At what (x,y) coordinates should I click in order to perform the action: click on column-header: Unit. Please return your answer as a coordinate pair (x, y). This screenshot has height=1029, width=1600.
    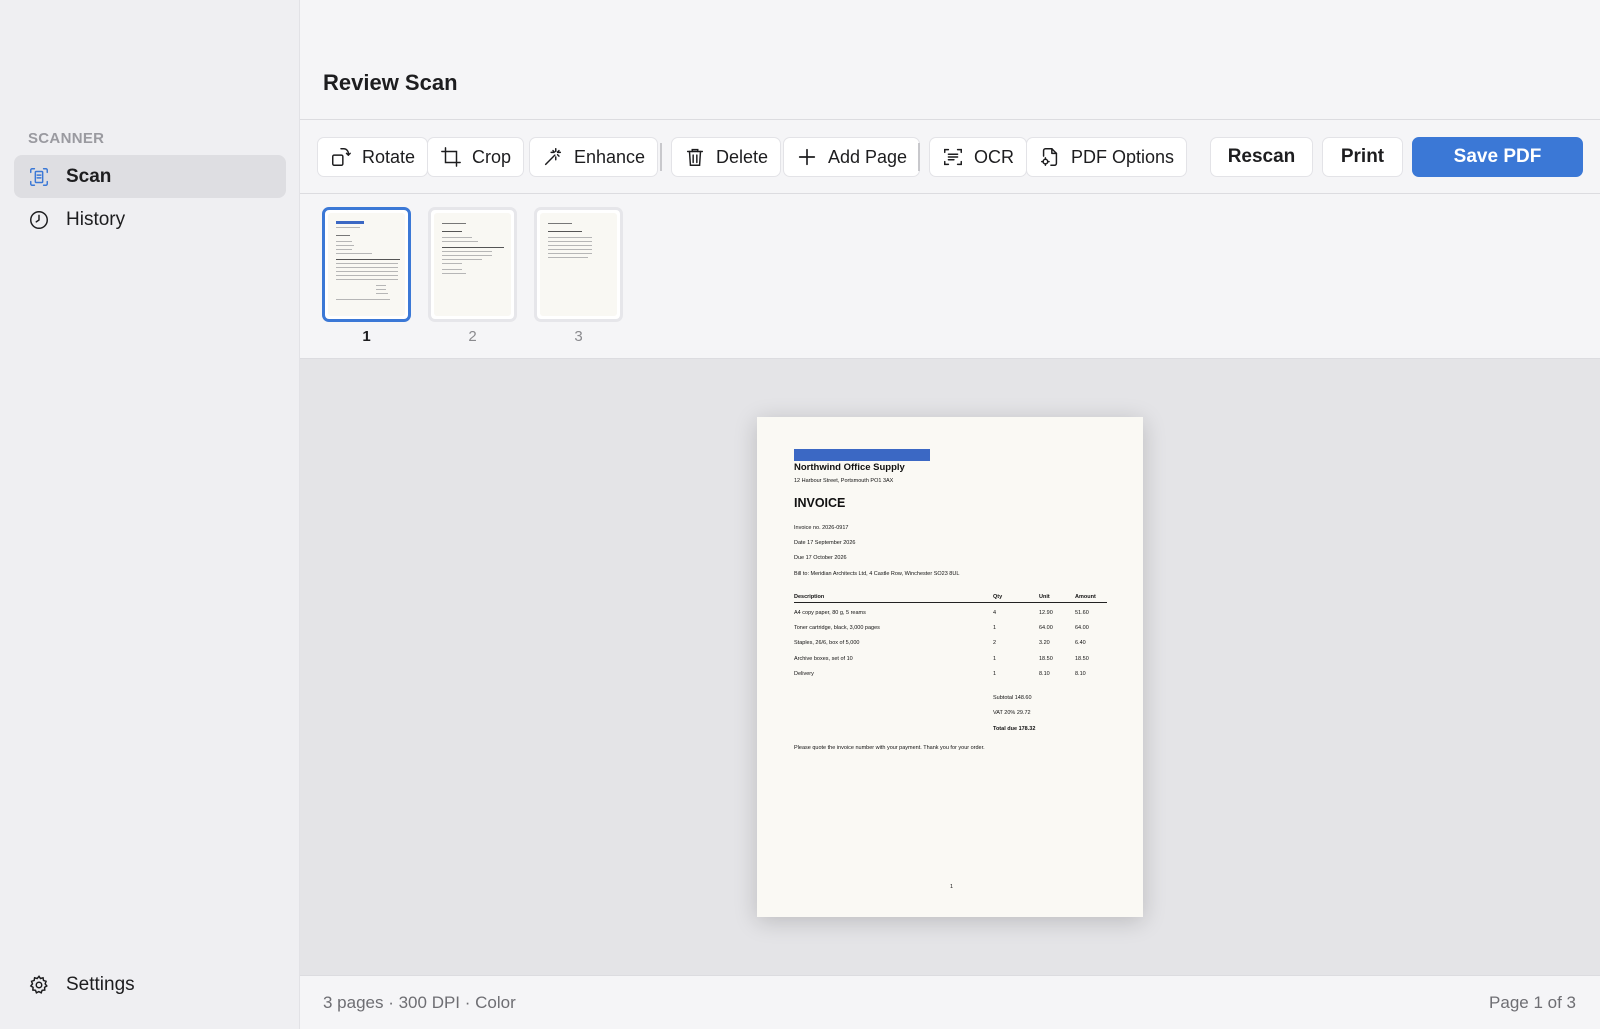
    Looking at the image, I should click on (1044, 597).